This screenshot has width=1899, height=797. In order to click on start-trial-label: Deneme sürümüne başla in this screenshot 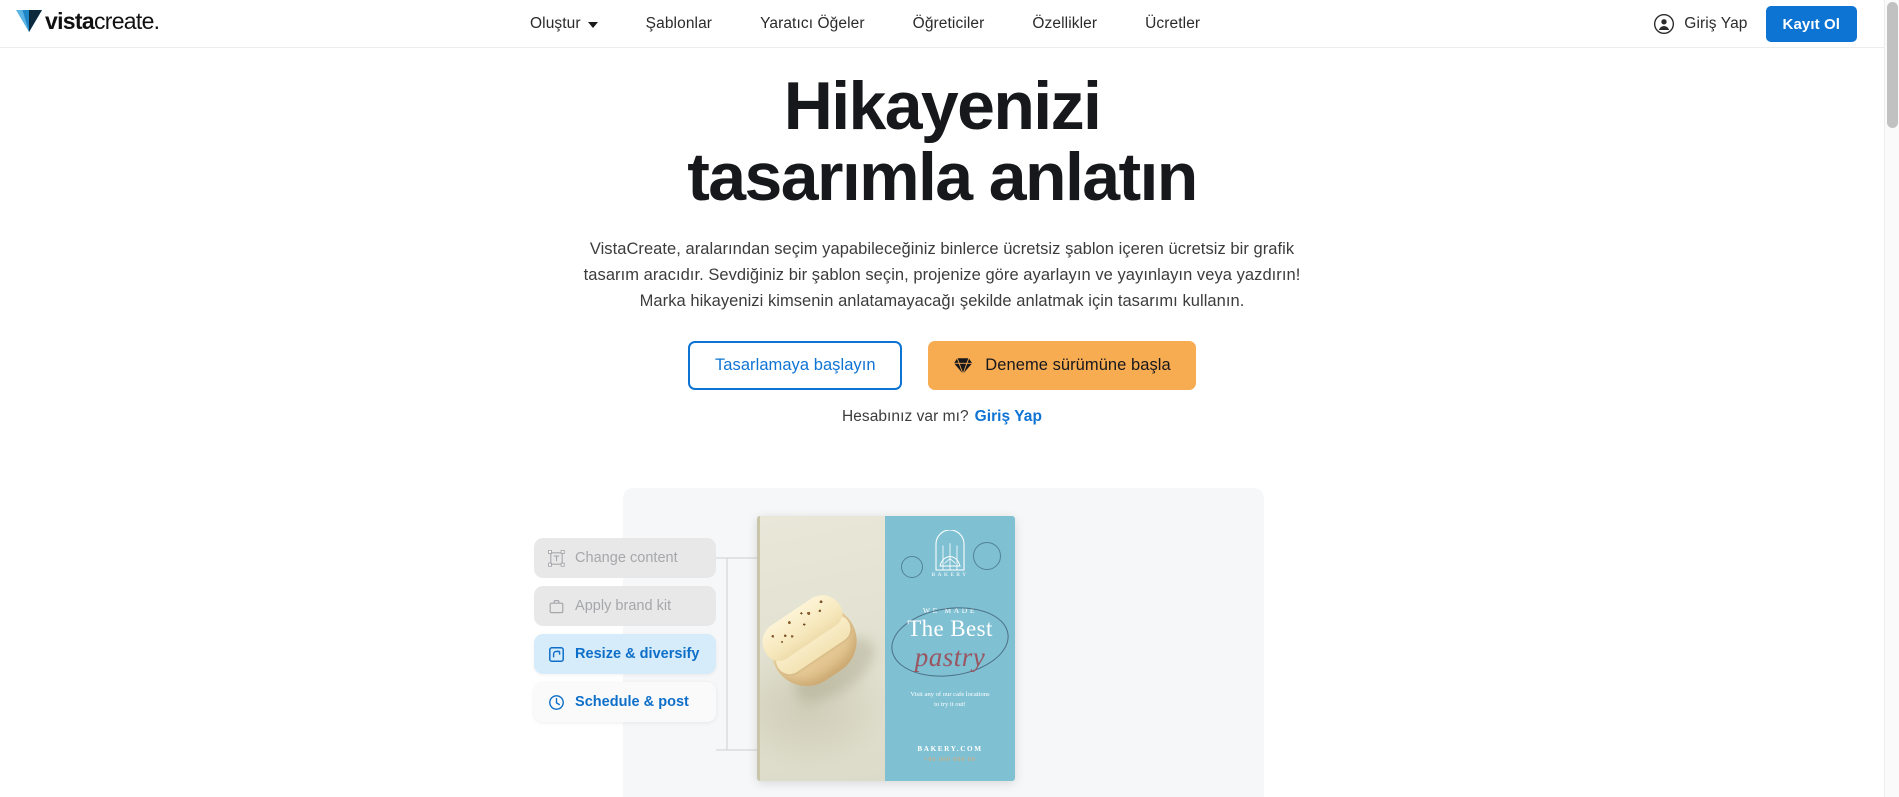, I will do `click(1078, 365)`.